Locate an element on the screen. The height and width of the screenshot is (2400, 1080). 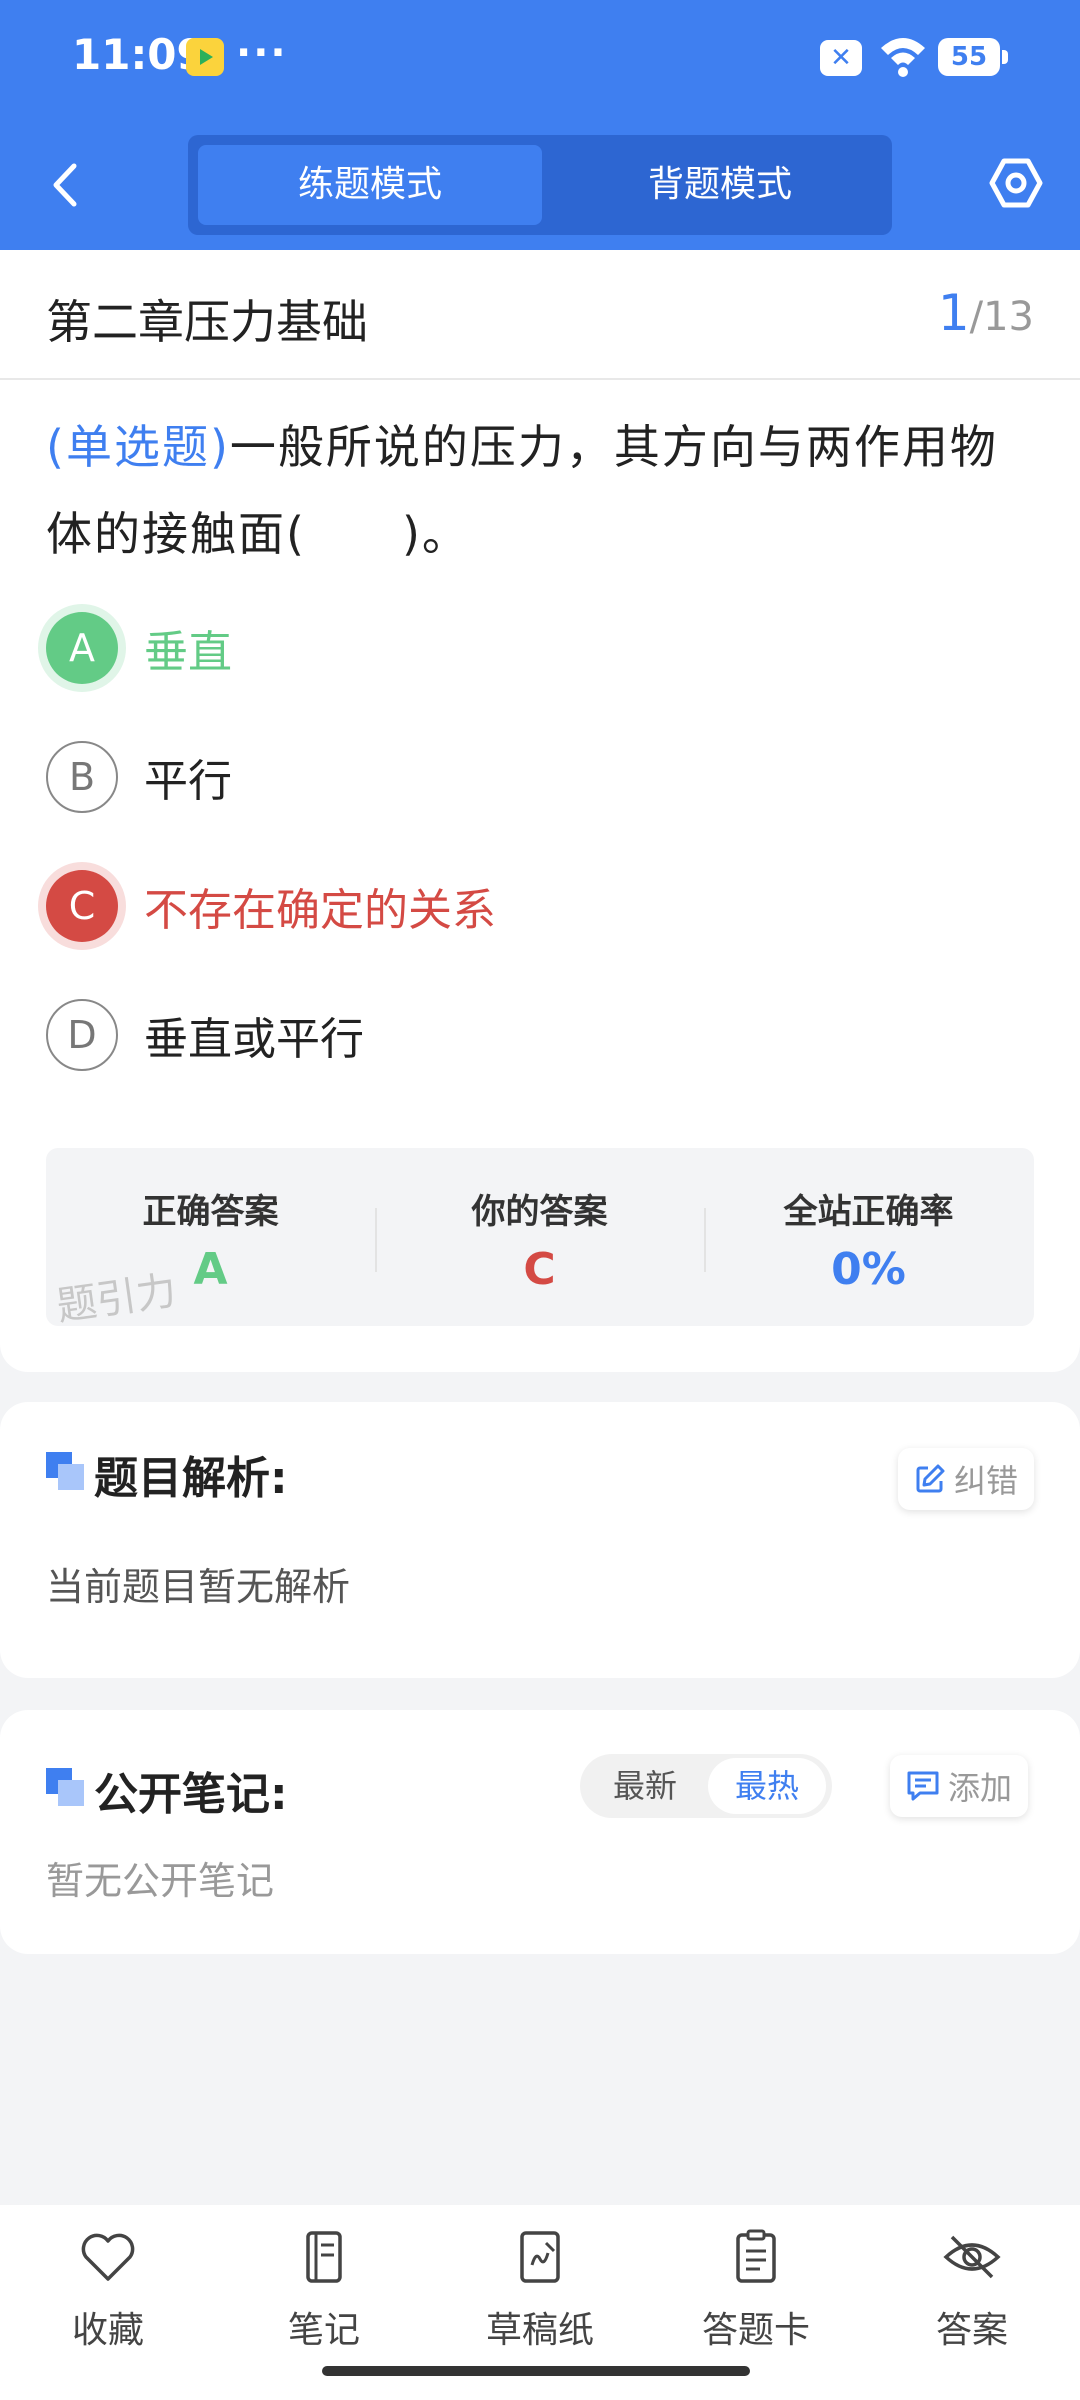
your-answer-column: 你的答案 C is located at coordinates (539, 1237).